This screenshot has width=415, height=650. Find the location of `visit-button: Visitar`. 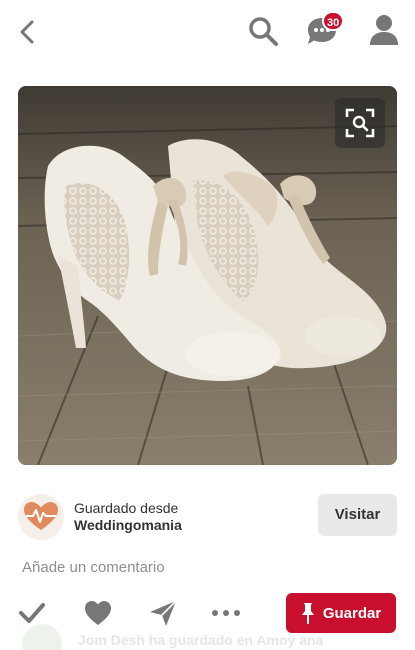

visit-button: Visitar is located at coordinates (357, 515).